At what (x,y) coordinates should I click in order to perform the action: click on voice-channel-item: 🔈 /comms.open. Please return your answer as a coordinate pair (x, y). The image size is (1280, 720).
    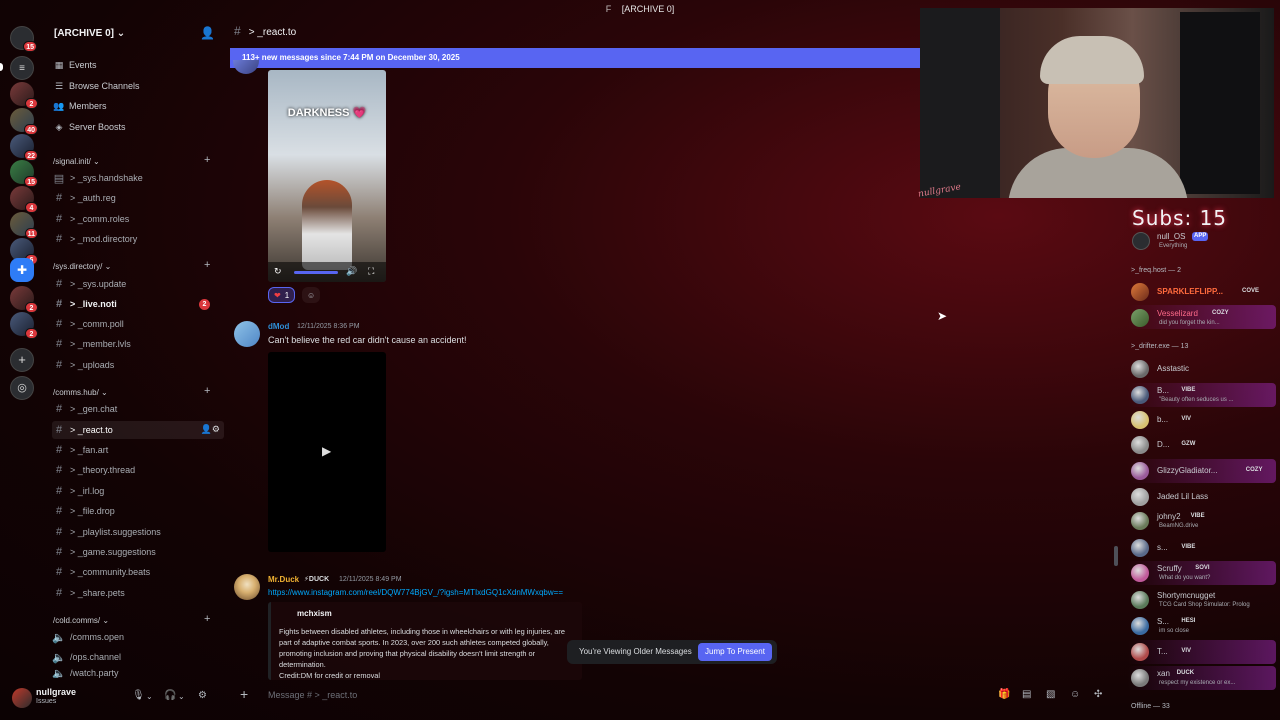
    Looking at the image, I should click on (138, 637).